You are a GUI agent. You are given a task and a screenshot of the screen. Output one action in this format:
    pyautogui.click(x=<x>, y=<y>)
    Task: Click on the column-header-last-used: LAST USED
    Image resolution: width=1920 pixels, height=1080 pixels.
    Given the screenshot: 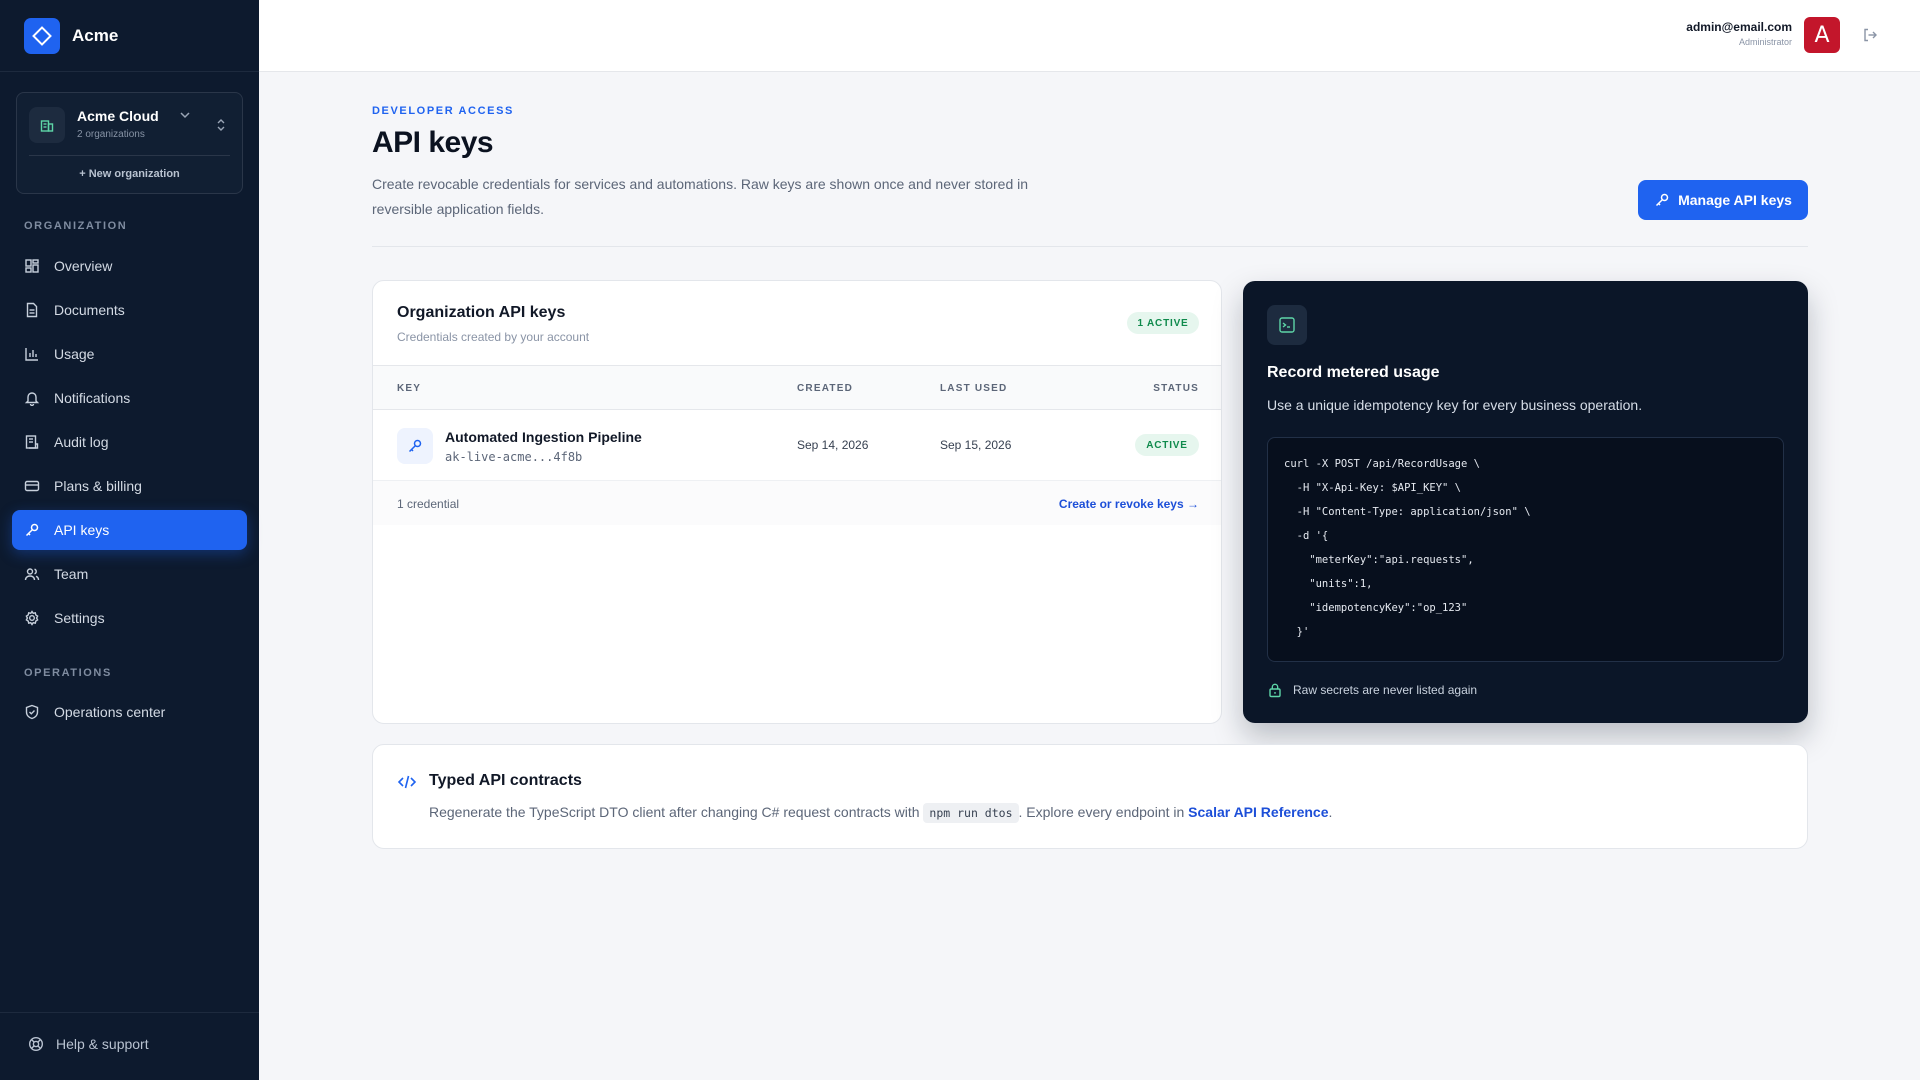 What is the action you would take?
    pyautogui.click(x=974, y=388)
    